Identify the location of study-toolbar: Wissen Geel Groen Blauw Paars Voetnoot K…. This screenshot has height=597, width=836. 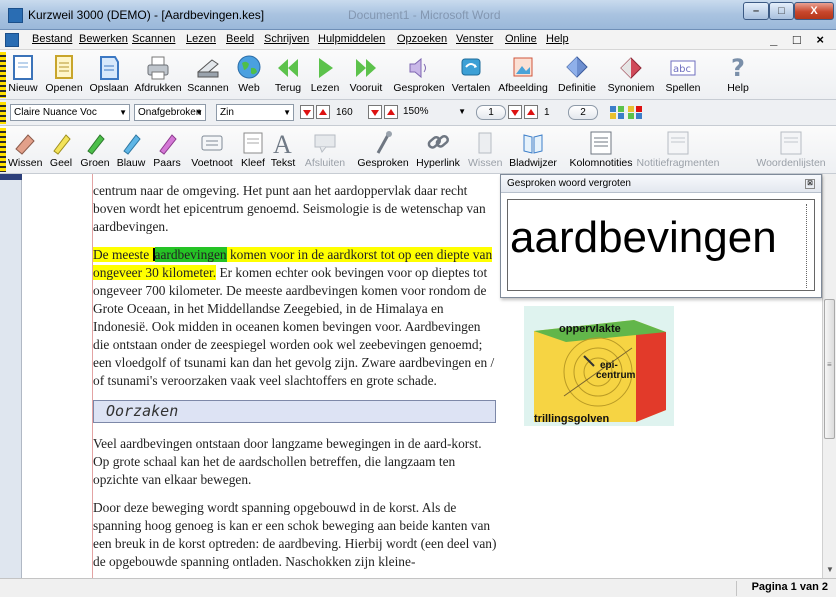
(418, 150).